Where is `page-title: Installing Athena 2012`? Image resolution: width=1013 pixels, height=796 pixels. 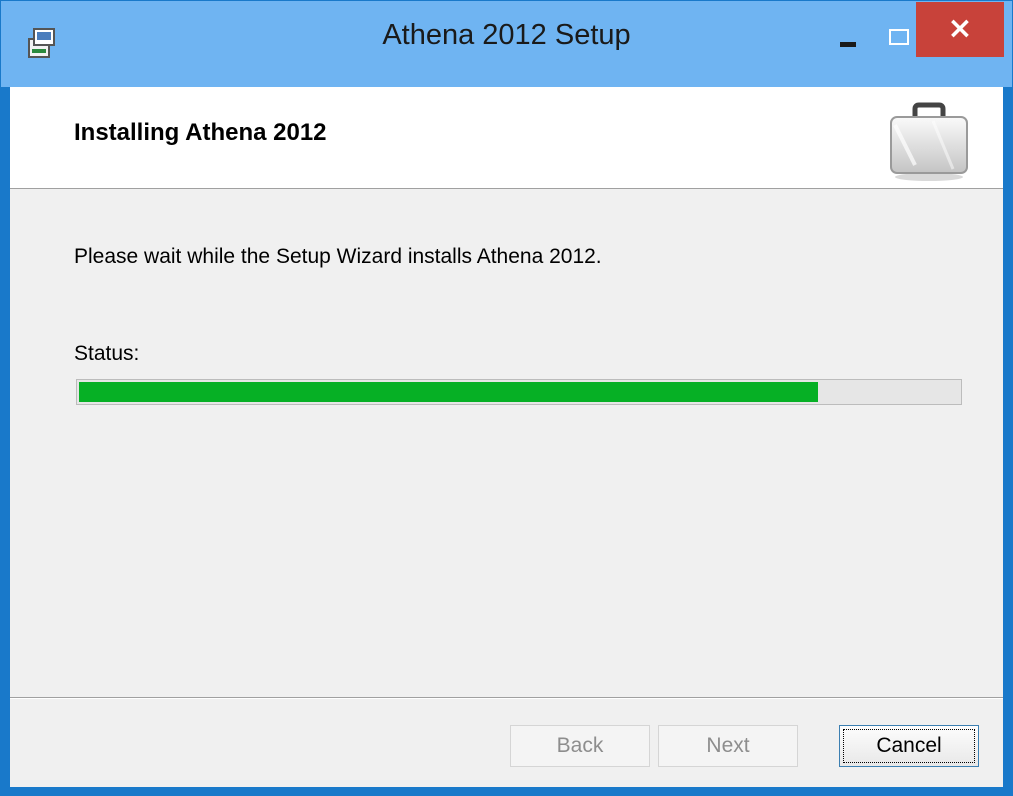
page-title: Installing Athena 2012 is located at coordinates (200, 132).